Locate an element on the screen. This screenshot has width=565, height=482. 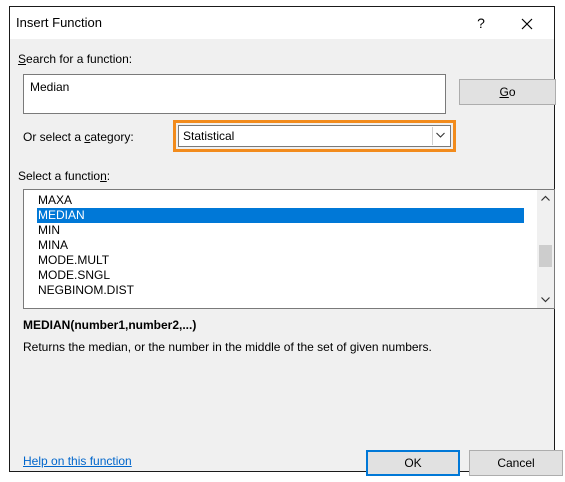
help-on-function-link: Help on this function is located at coordinates (77, 461).